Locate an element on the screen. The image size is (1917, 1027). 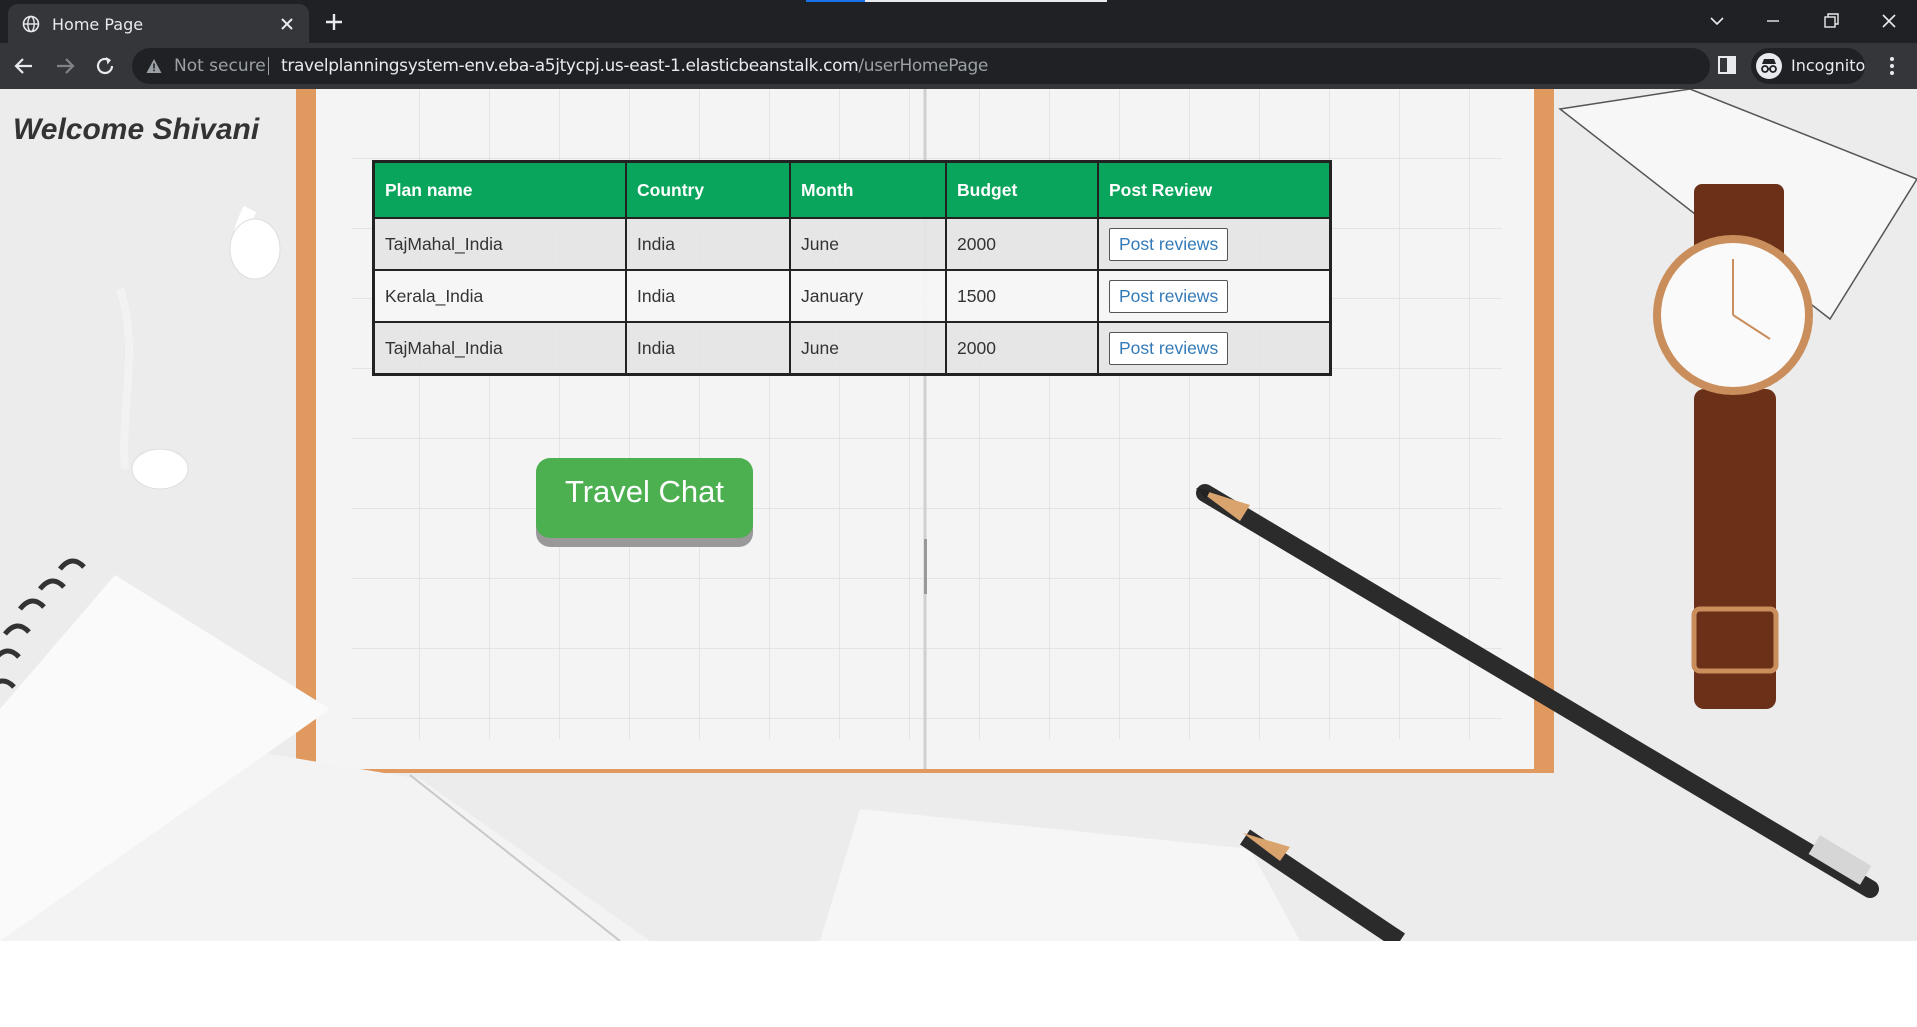
address-separator is located at coordinates (268, 66).